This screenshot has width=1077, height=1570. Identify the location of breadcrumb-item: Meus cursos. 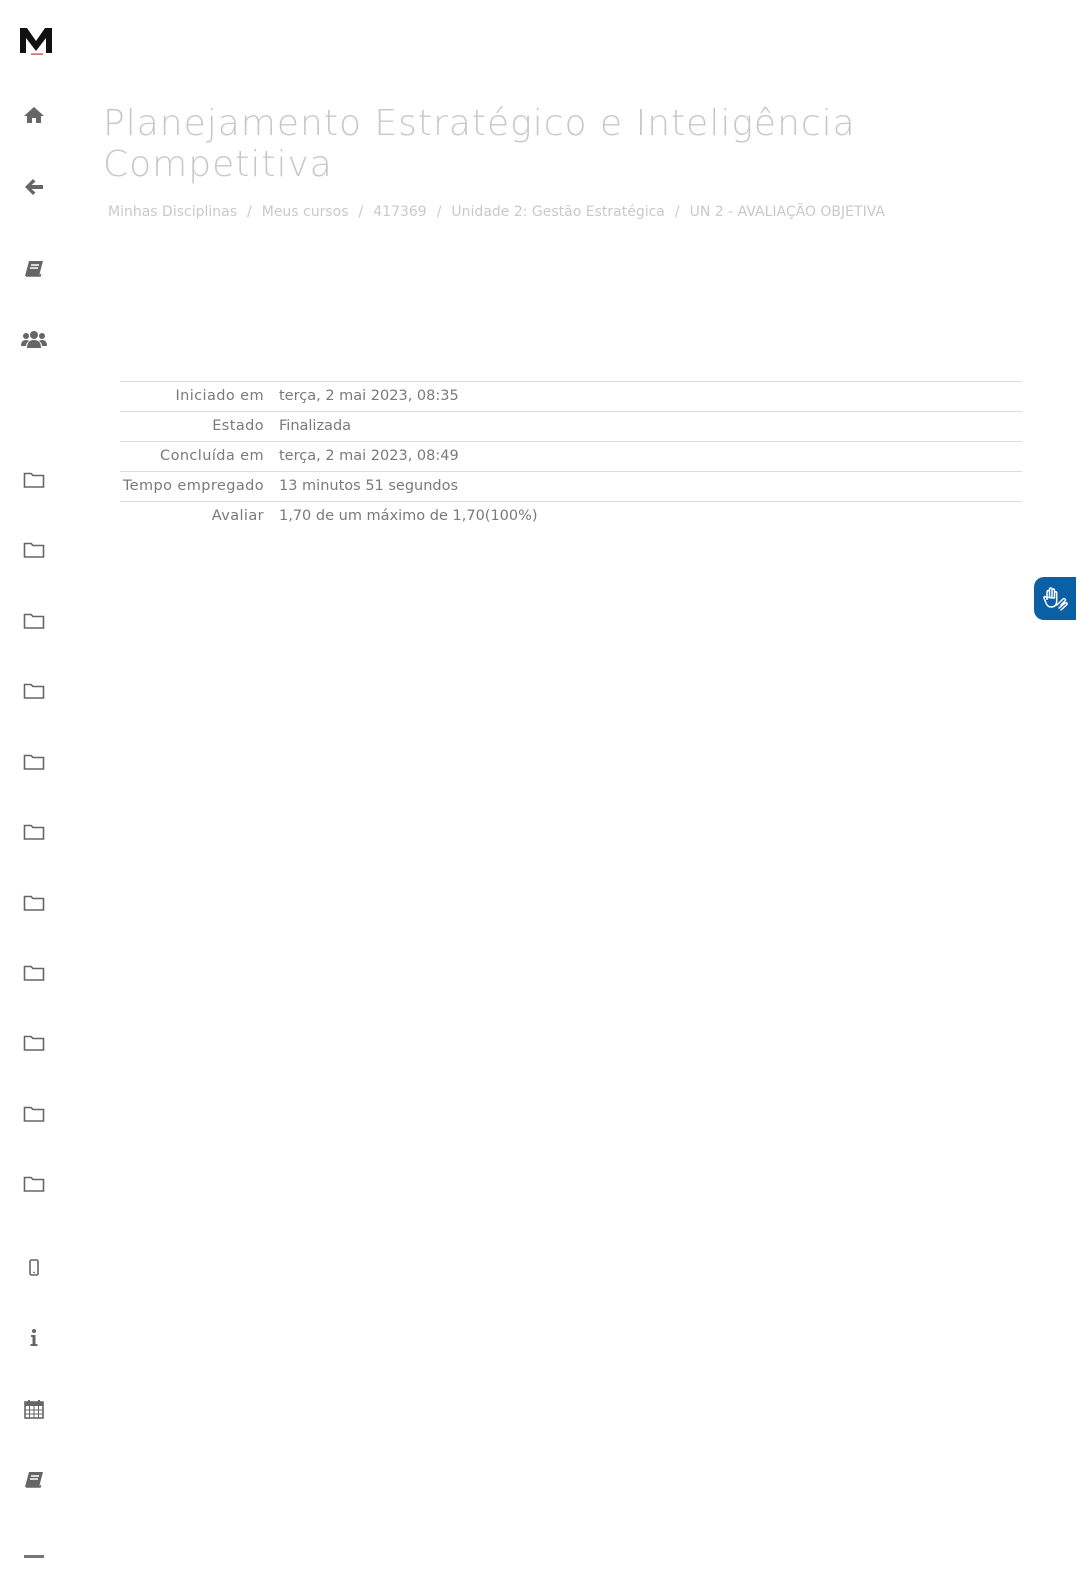
(305, 212).